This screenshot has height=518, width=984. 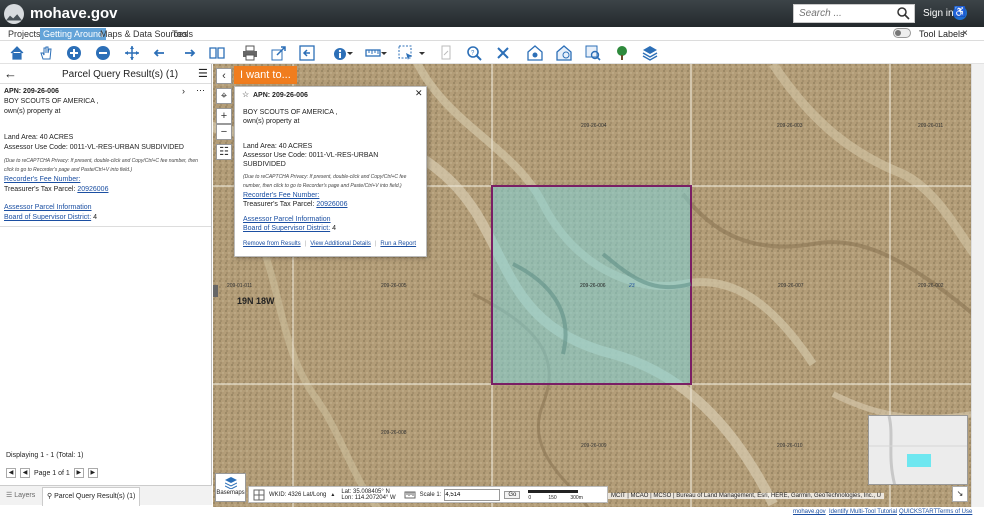 I want to click on tool-labels-label: Tool Labels, so click(x=942, y=34).